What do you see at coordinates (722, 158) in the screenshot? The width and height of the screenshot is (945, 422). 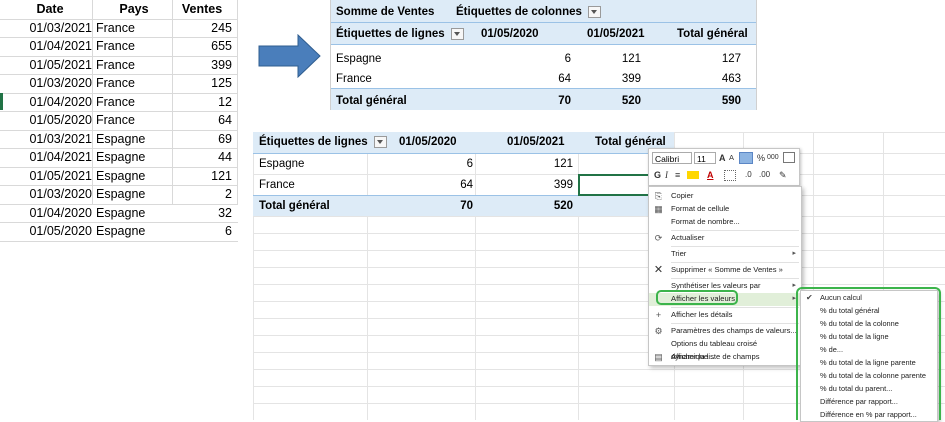 I see `grow-font-icon: A` at bounding box center [722, 158].